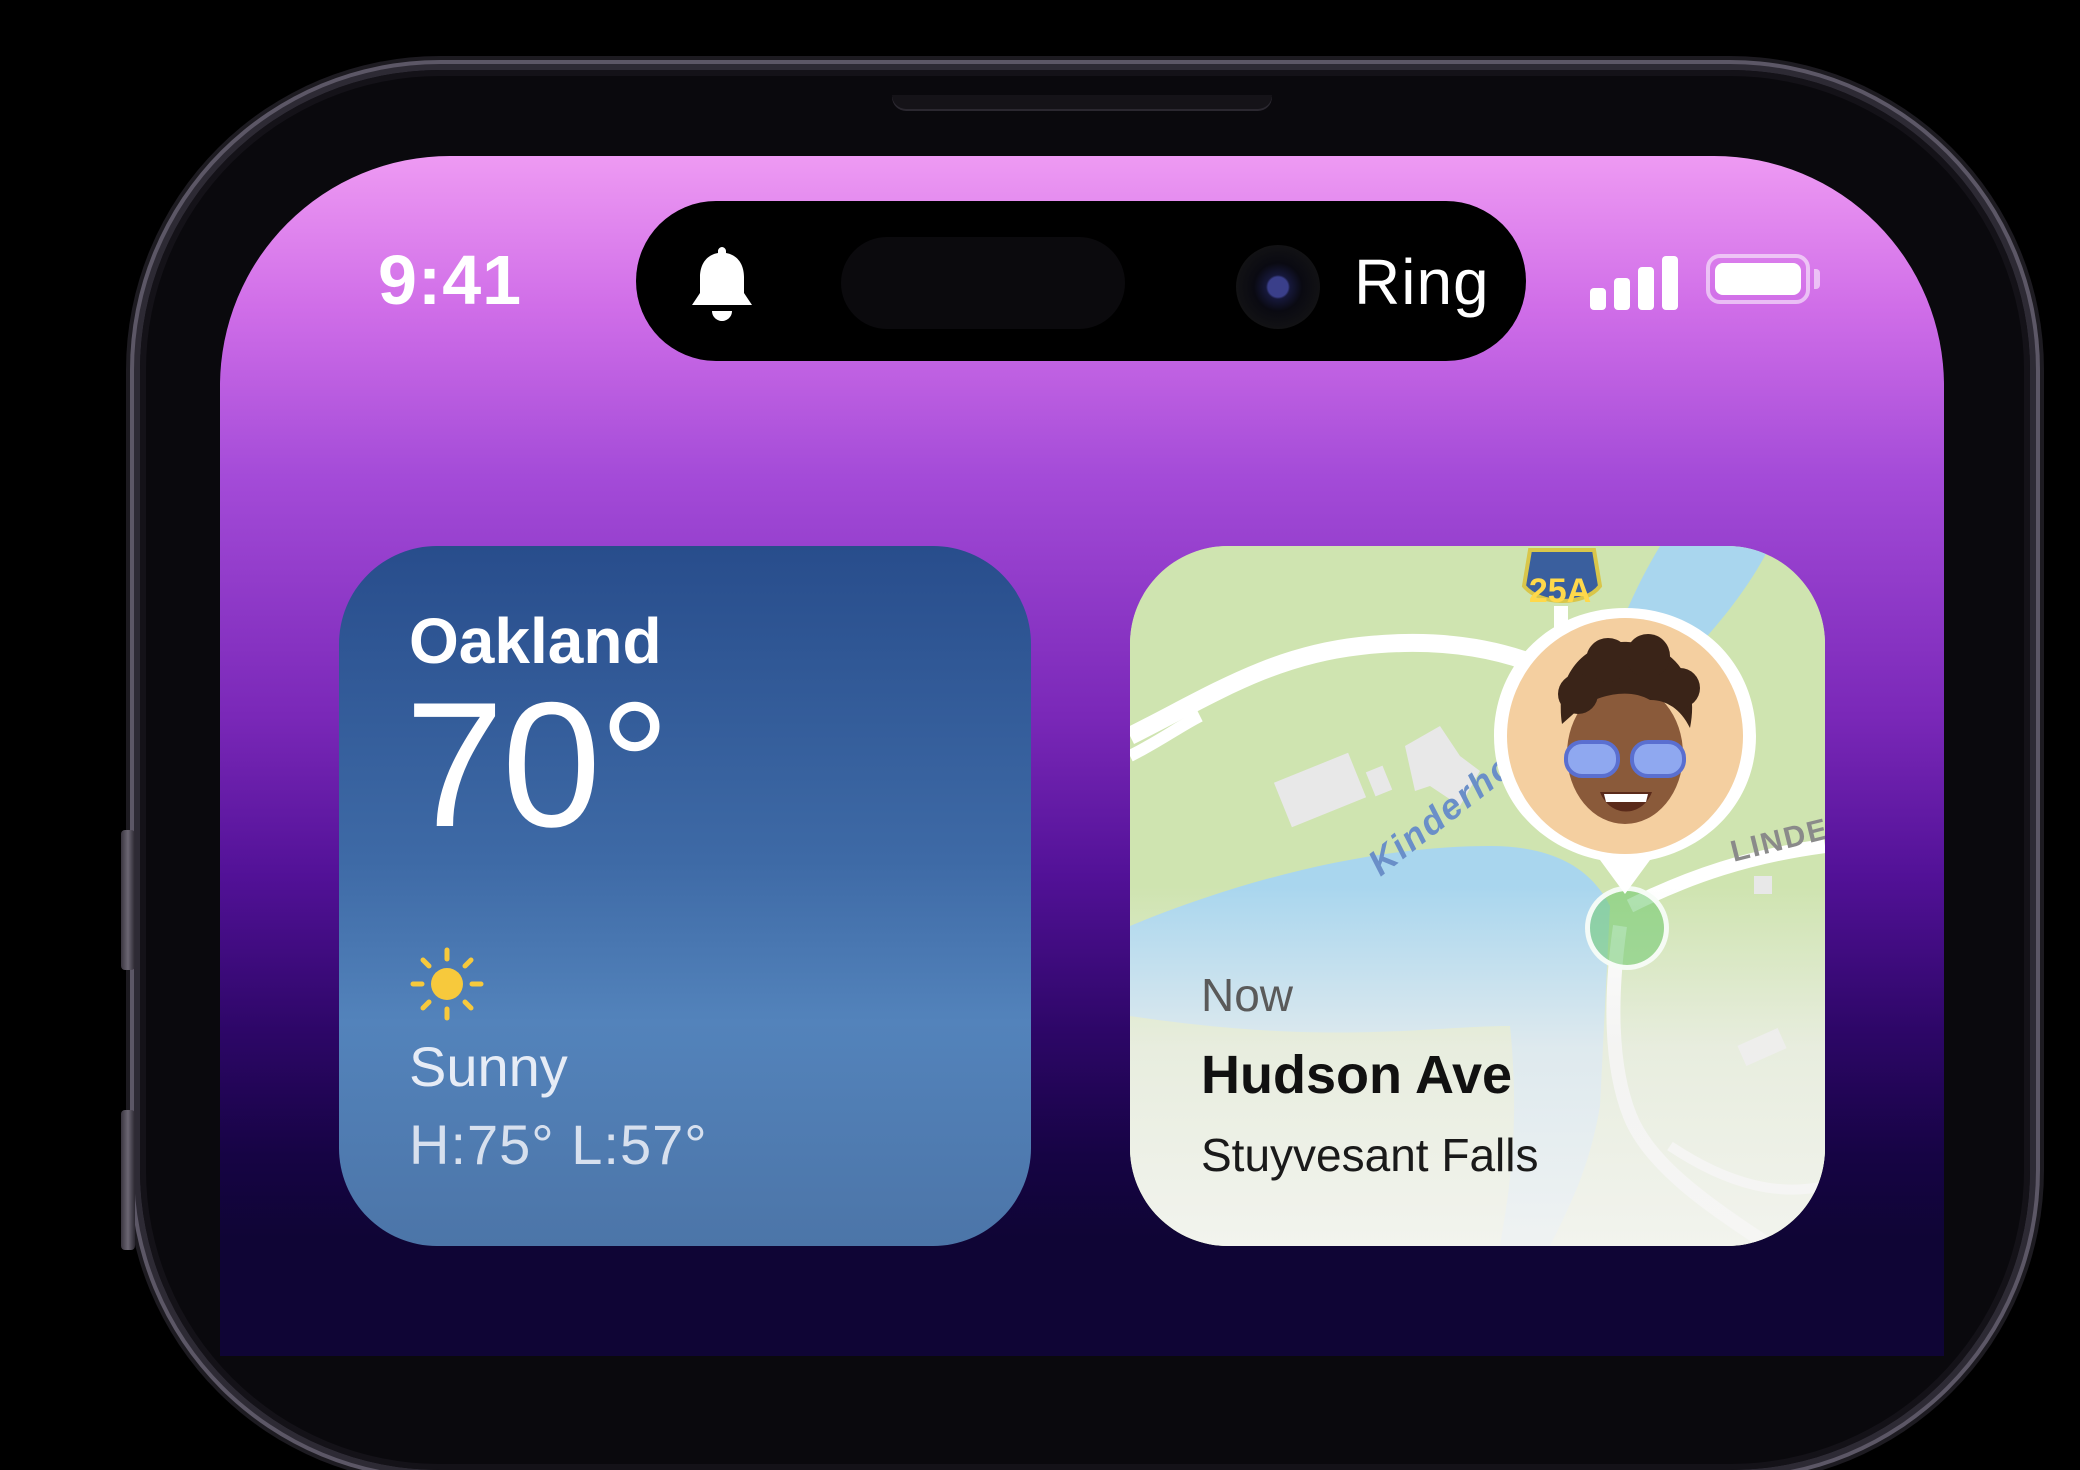 The height and width of the screenshot is (1470, 2080). What do you see at coordinates (450, 280) in the screenshot?
I see `status-time: 9:41` at bounding box center [450, 280].